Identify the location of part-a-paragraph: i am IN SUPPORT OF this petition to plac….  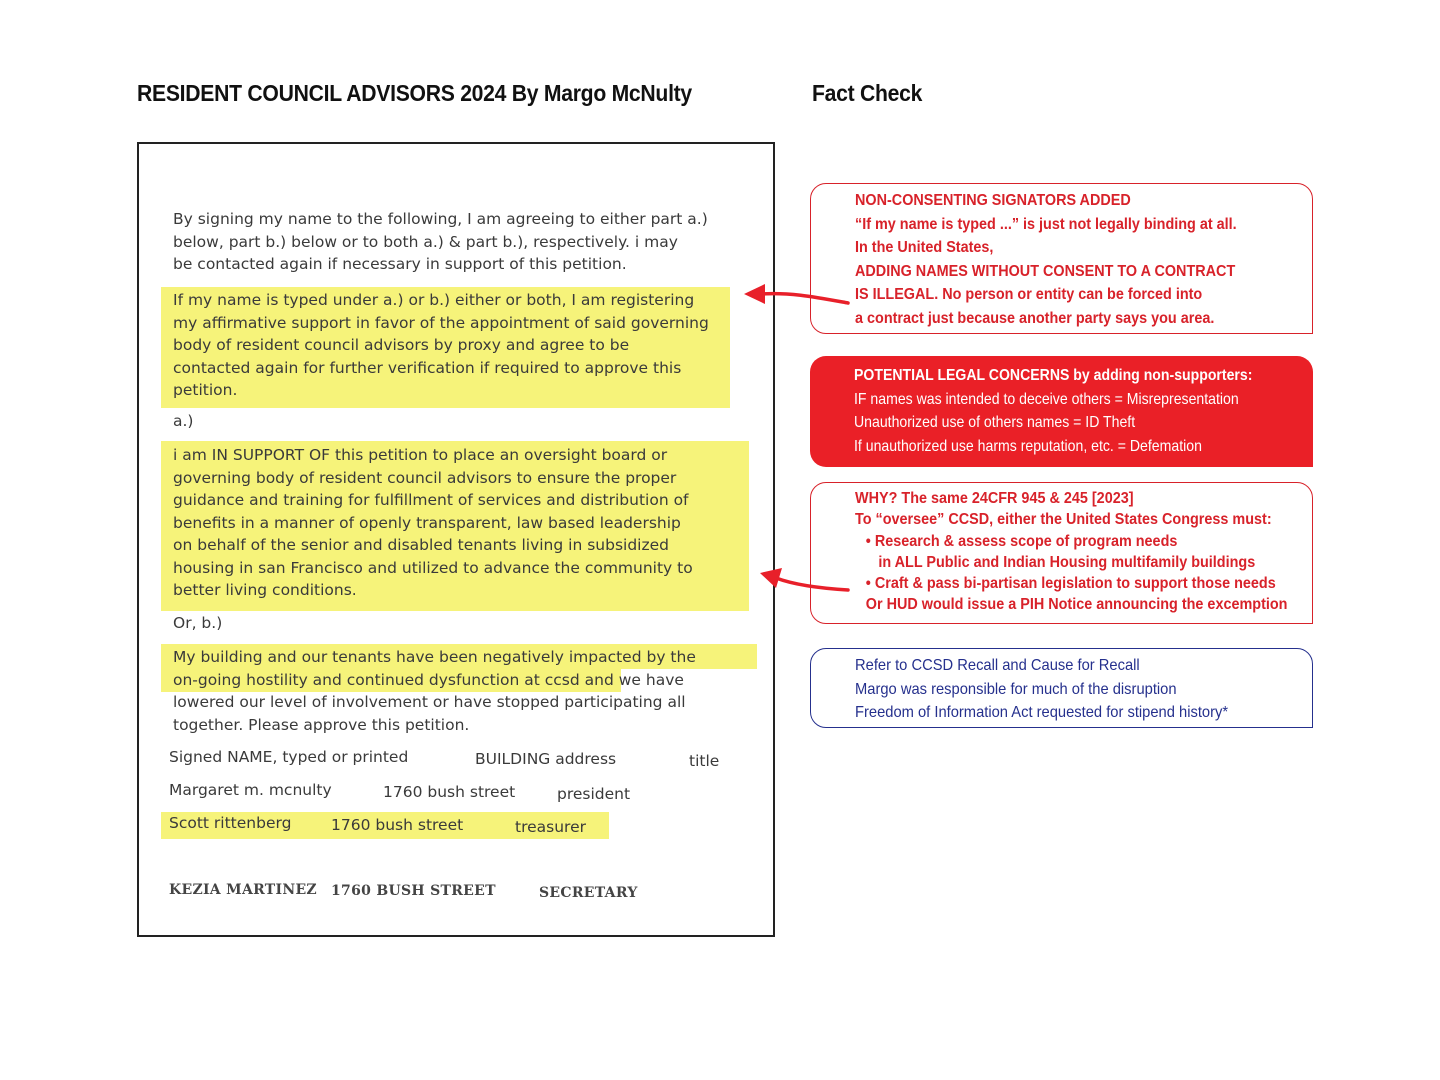
(433, 522).